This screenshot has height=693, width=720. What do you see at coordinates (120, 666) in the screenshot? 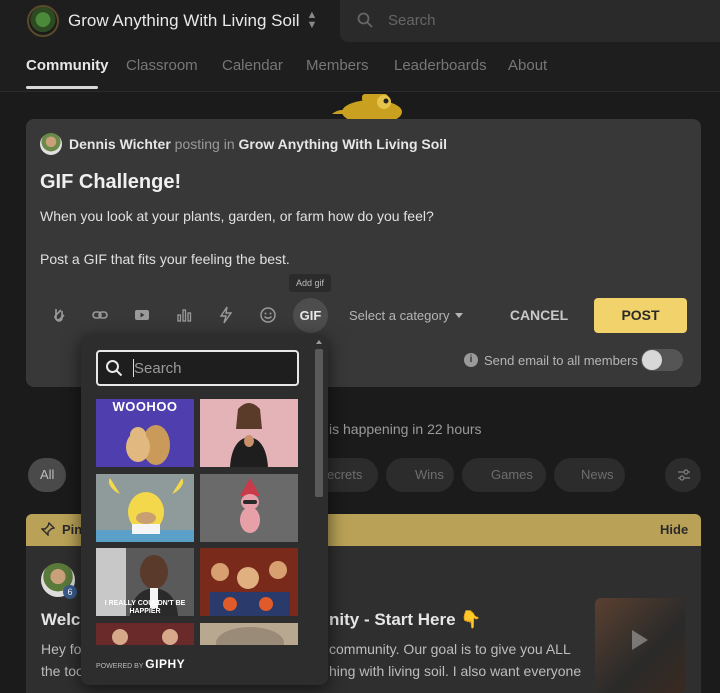
I see `powered-by-text: POWERED BY` at bounding box center [120, 666].